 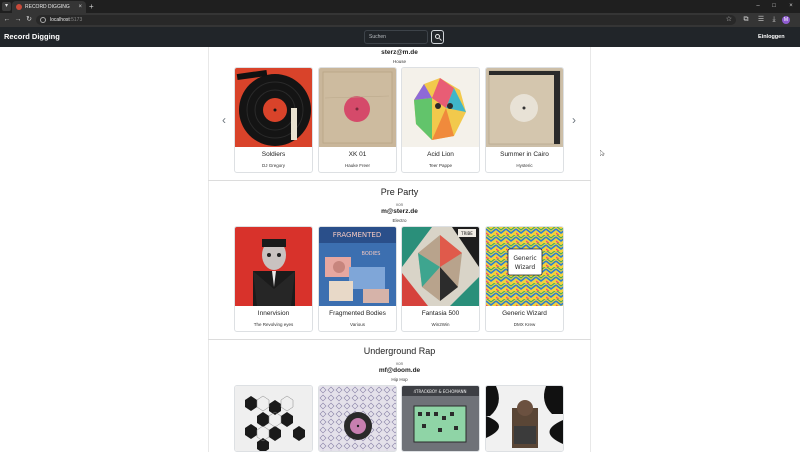 What do you see at coordinates (437, 37) in the screenshot?
I see `search-button` at bounding box center [437, 37].